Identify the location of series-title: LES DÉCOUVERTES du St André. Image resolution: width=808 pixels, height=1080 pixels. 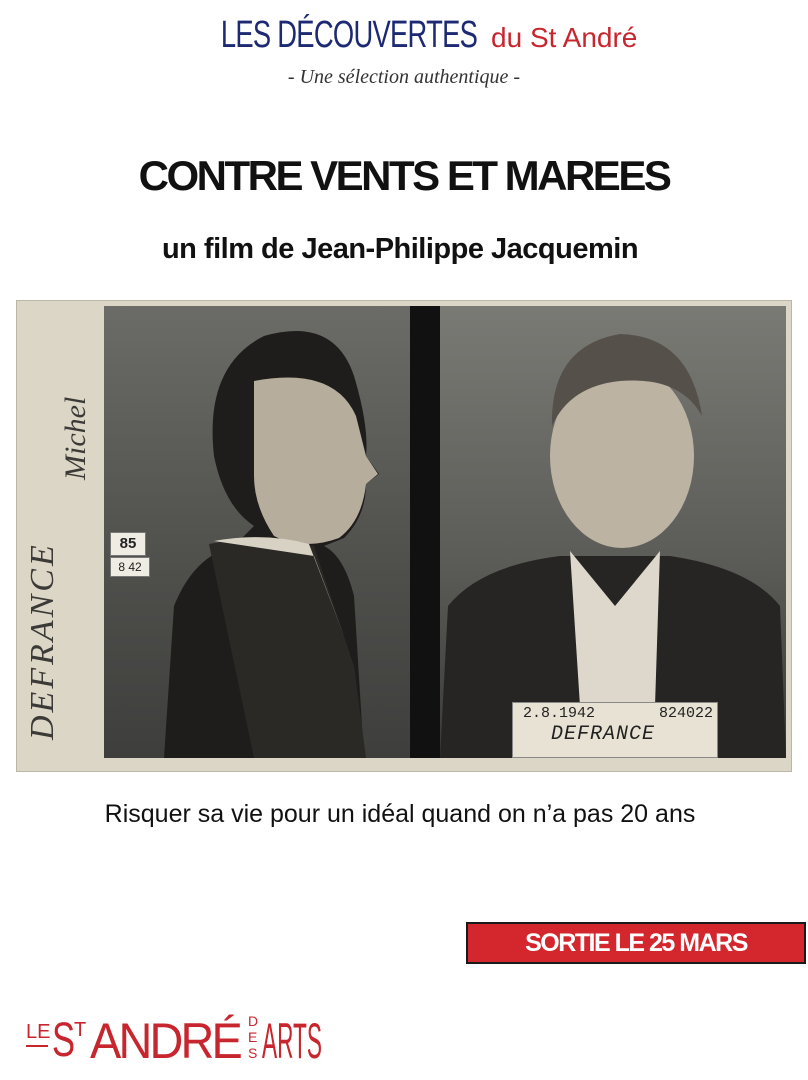
(404, 35).